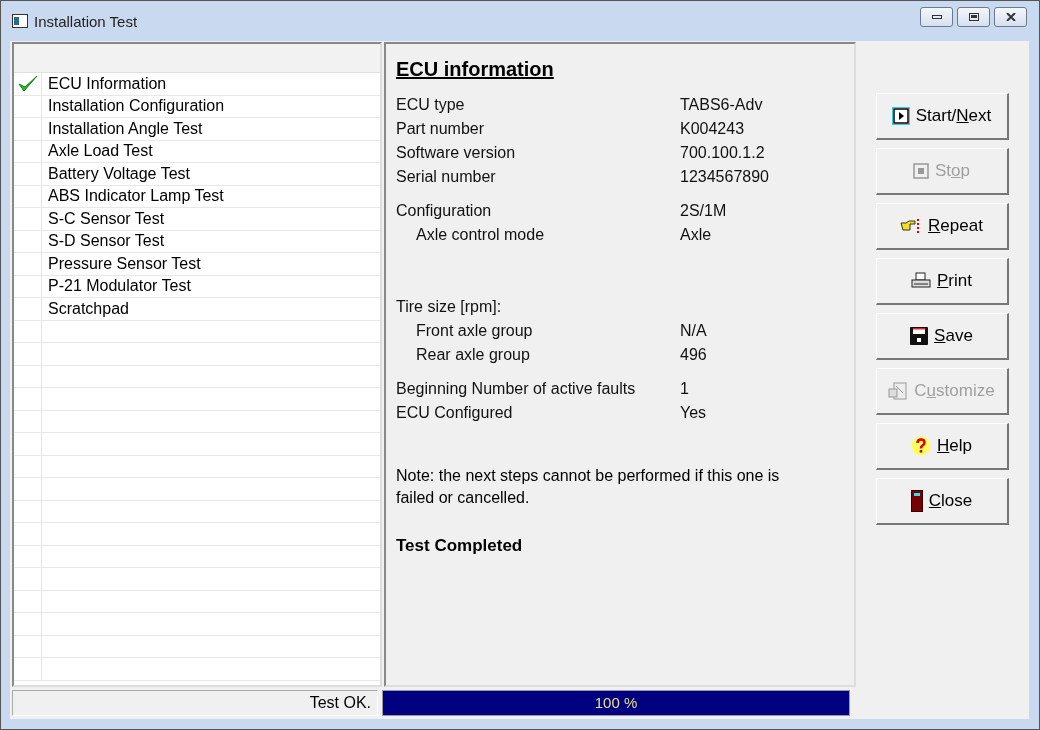 The image size is (1040, 730). What do you see at coordinates (722, 153) in the screenshot?
I see `field-value: 700.100.1.2` at bounding box center [722, 153].